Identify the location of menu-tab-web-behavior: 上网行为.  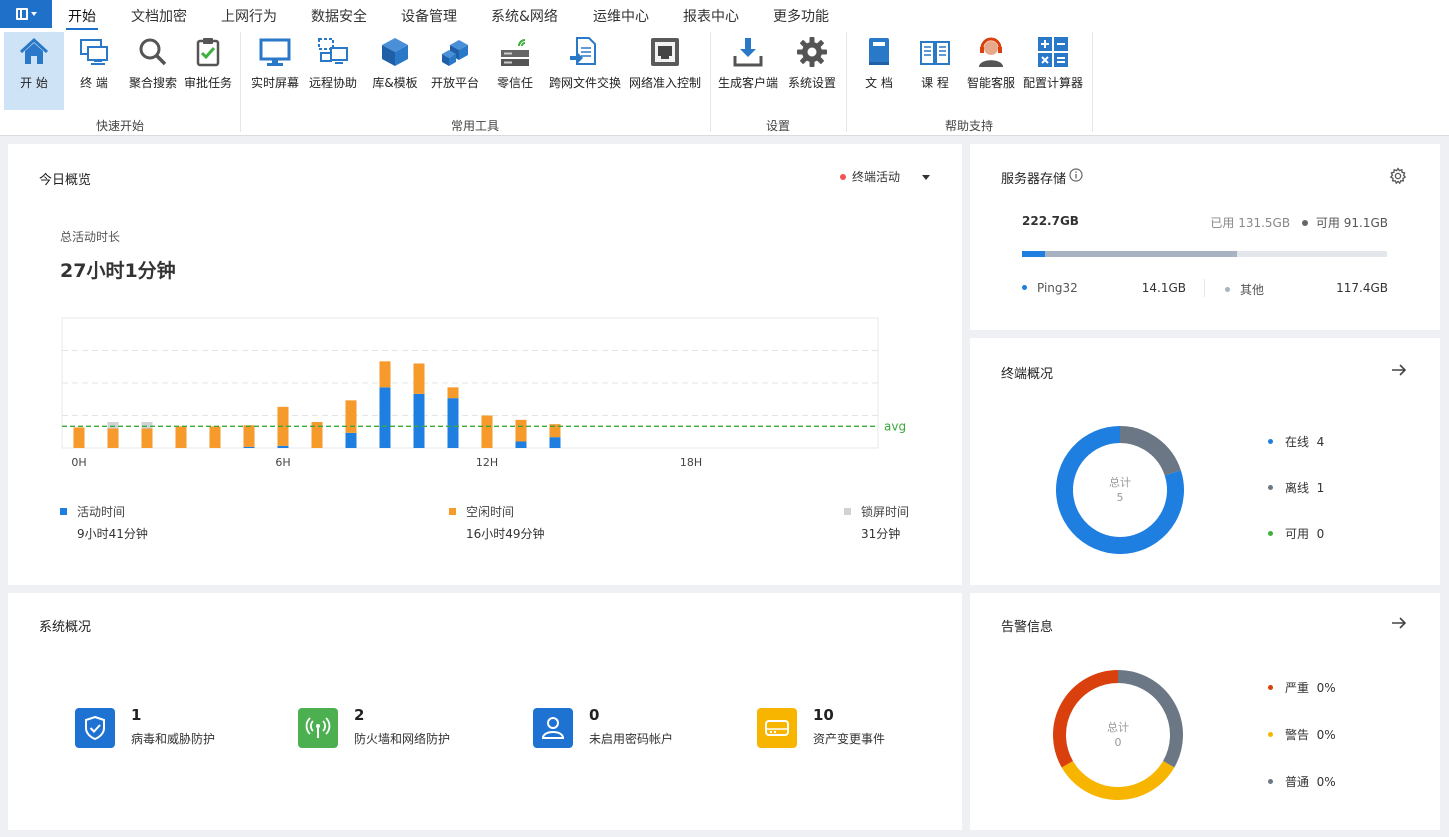
(249, 16).